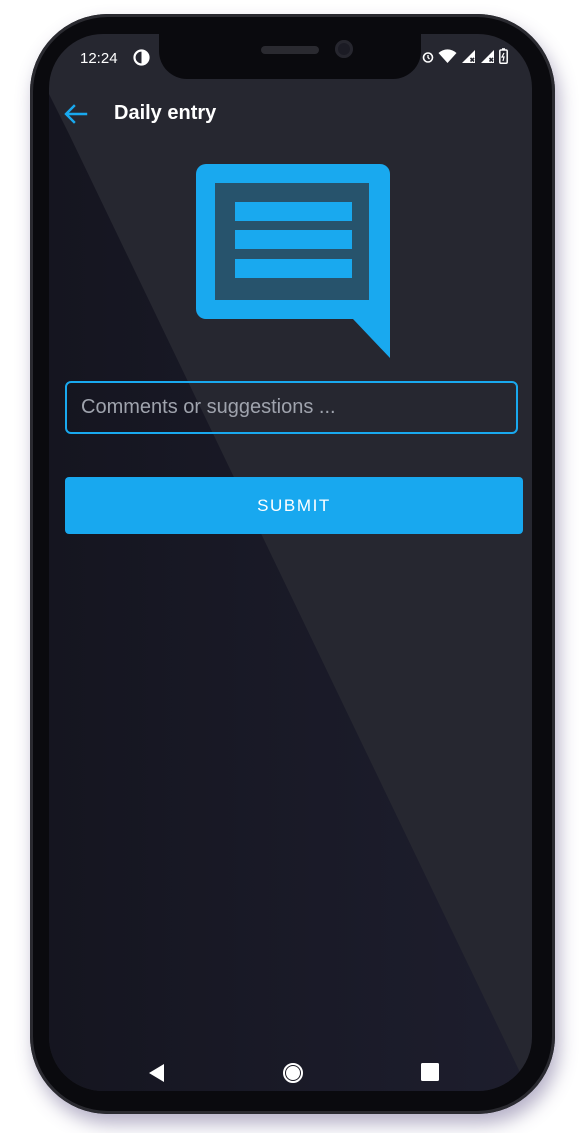 The height and width of the screenshot is (1133, 587). I want to click on status-icons, so click(465, 56).